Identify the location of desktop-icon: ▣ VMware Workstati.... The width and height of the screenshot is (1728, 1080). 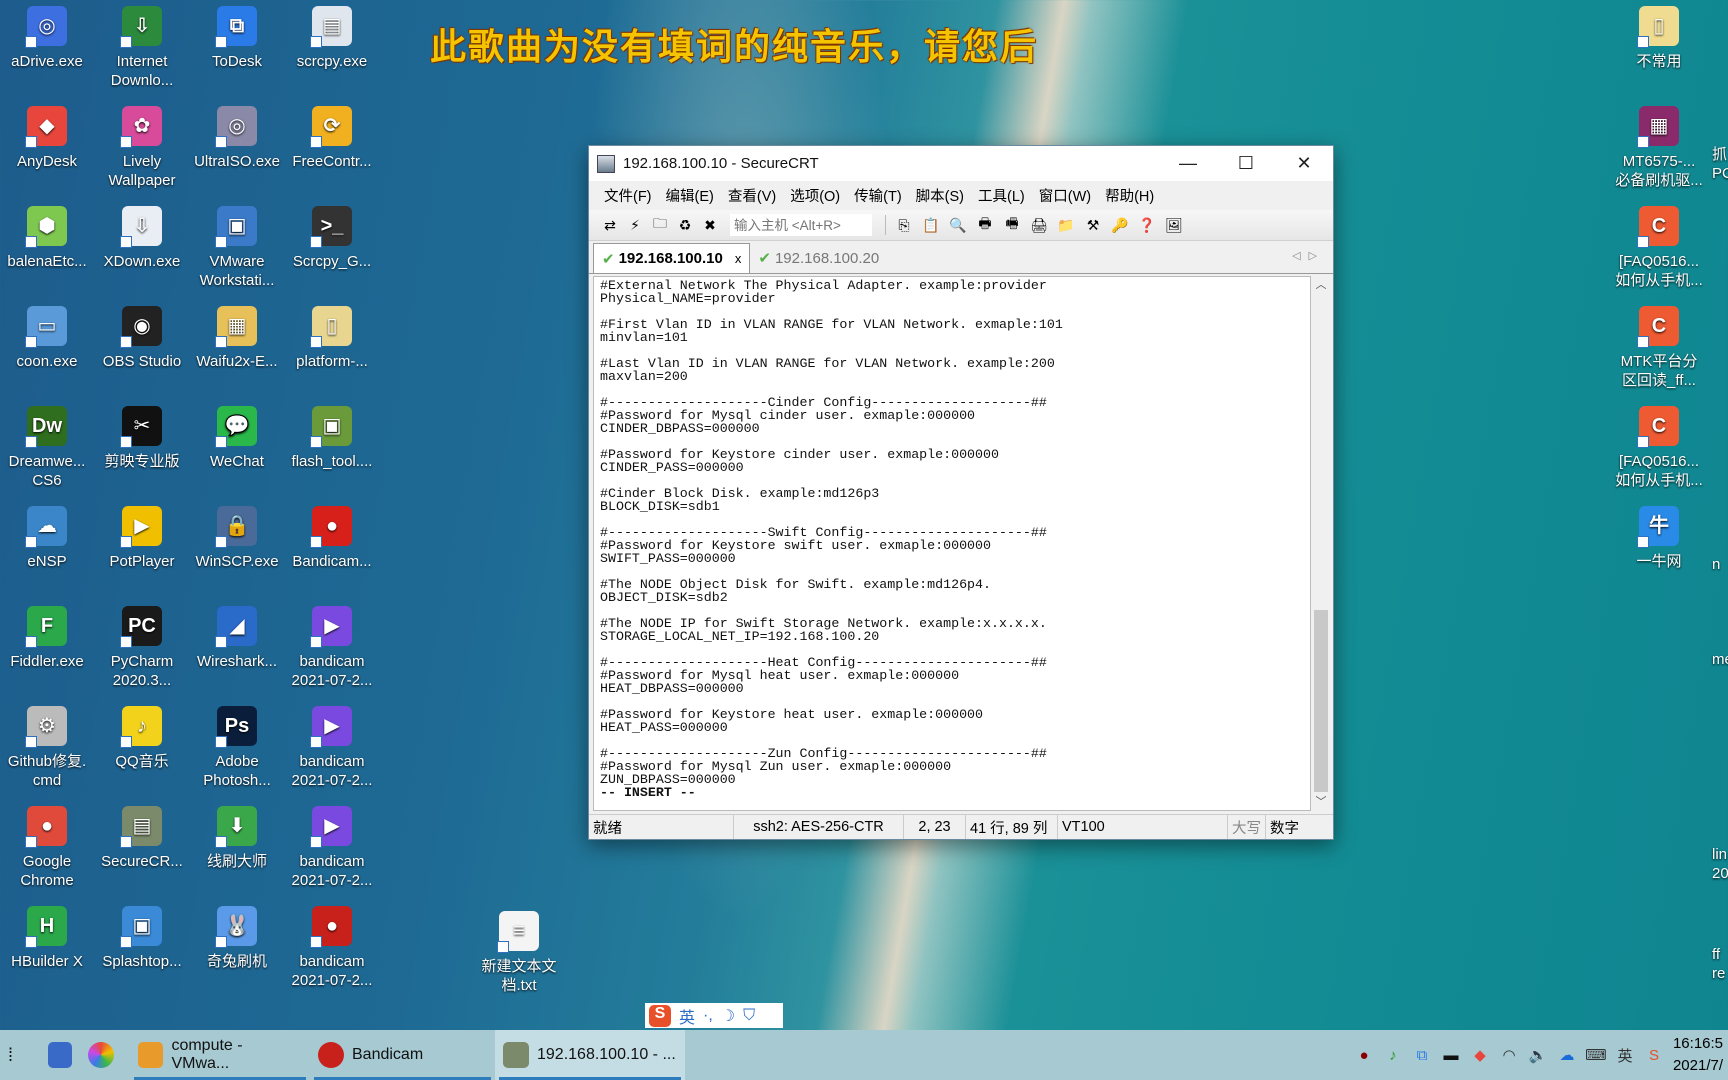
(237, 246).